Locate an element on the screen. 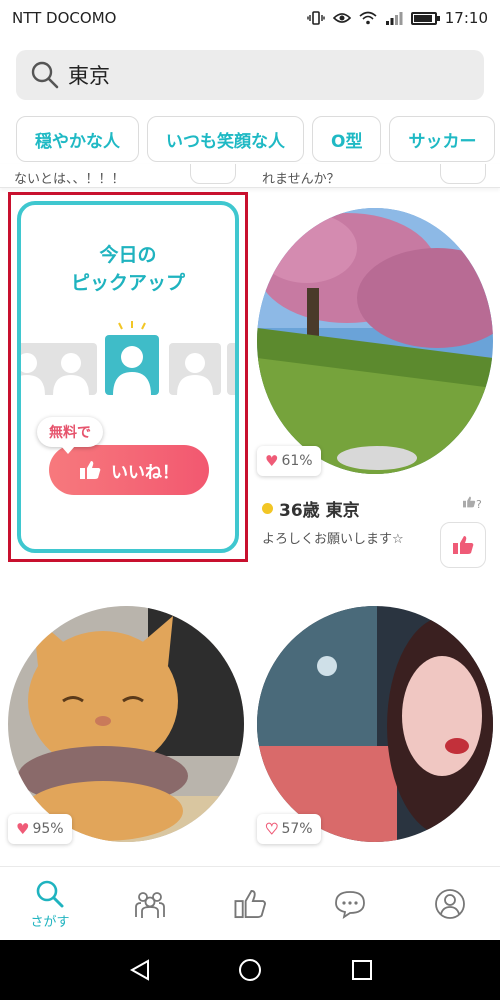 Image resolution: width=500 pixels, height=1000 pixels. nav-likes is located at coordinates (250, 904).